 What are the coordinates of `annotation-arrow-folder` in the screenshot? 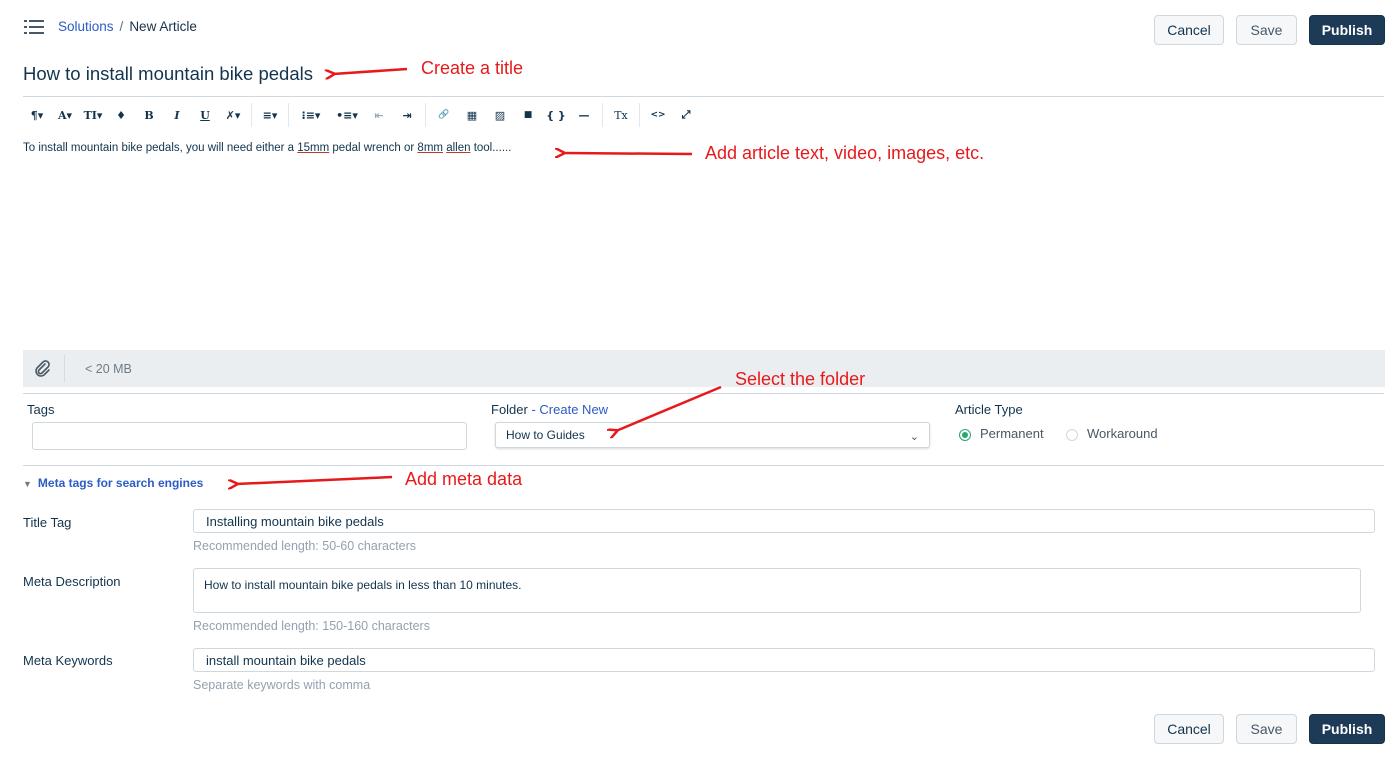 It's located at (669, 408).